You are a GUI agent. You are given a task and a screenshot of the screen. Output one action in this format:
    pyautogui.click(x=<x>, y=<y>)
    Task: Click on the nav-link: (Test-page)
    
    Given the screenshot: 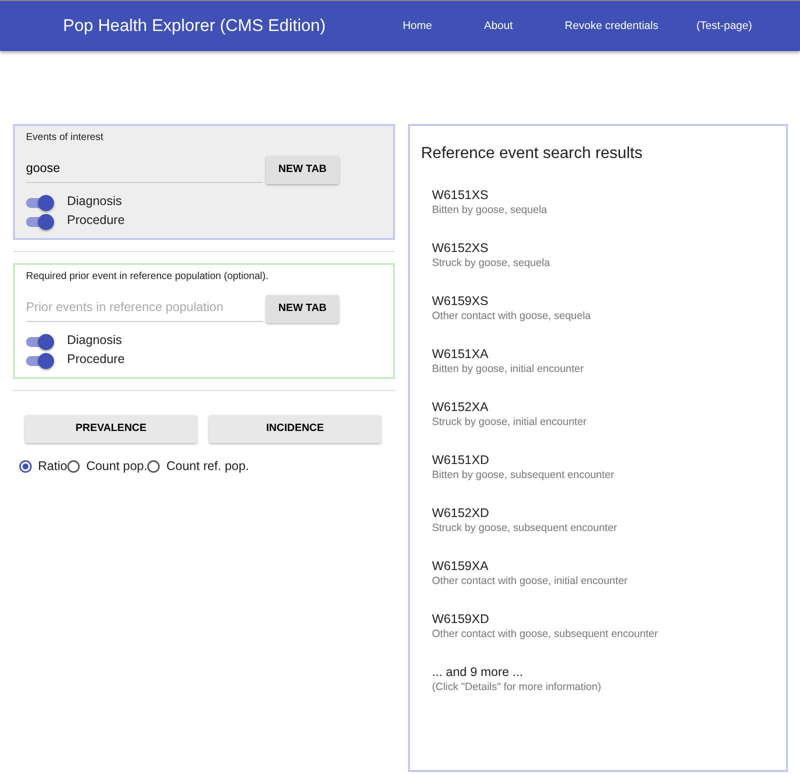 What is the action you would take?
    pyautogui.click(x=718, y=26)
    